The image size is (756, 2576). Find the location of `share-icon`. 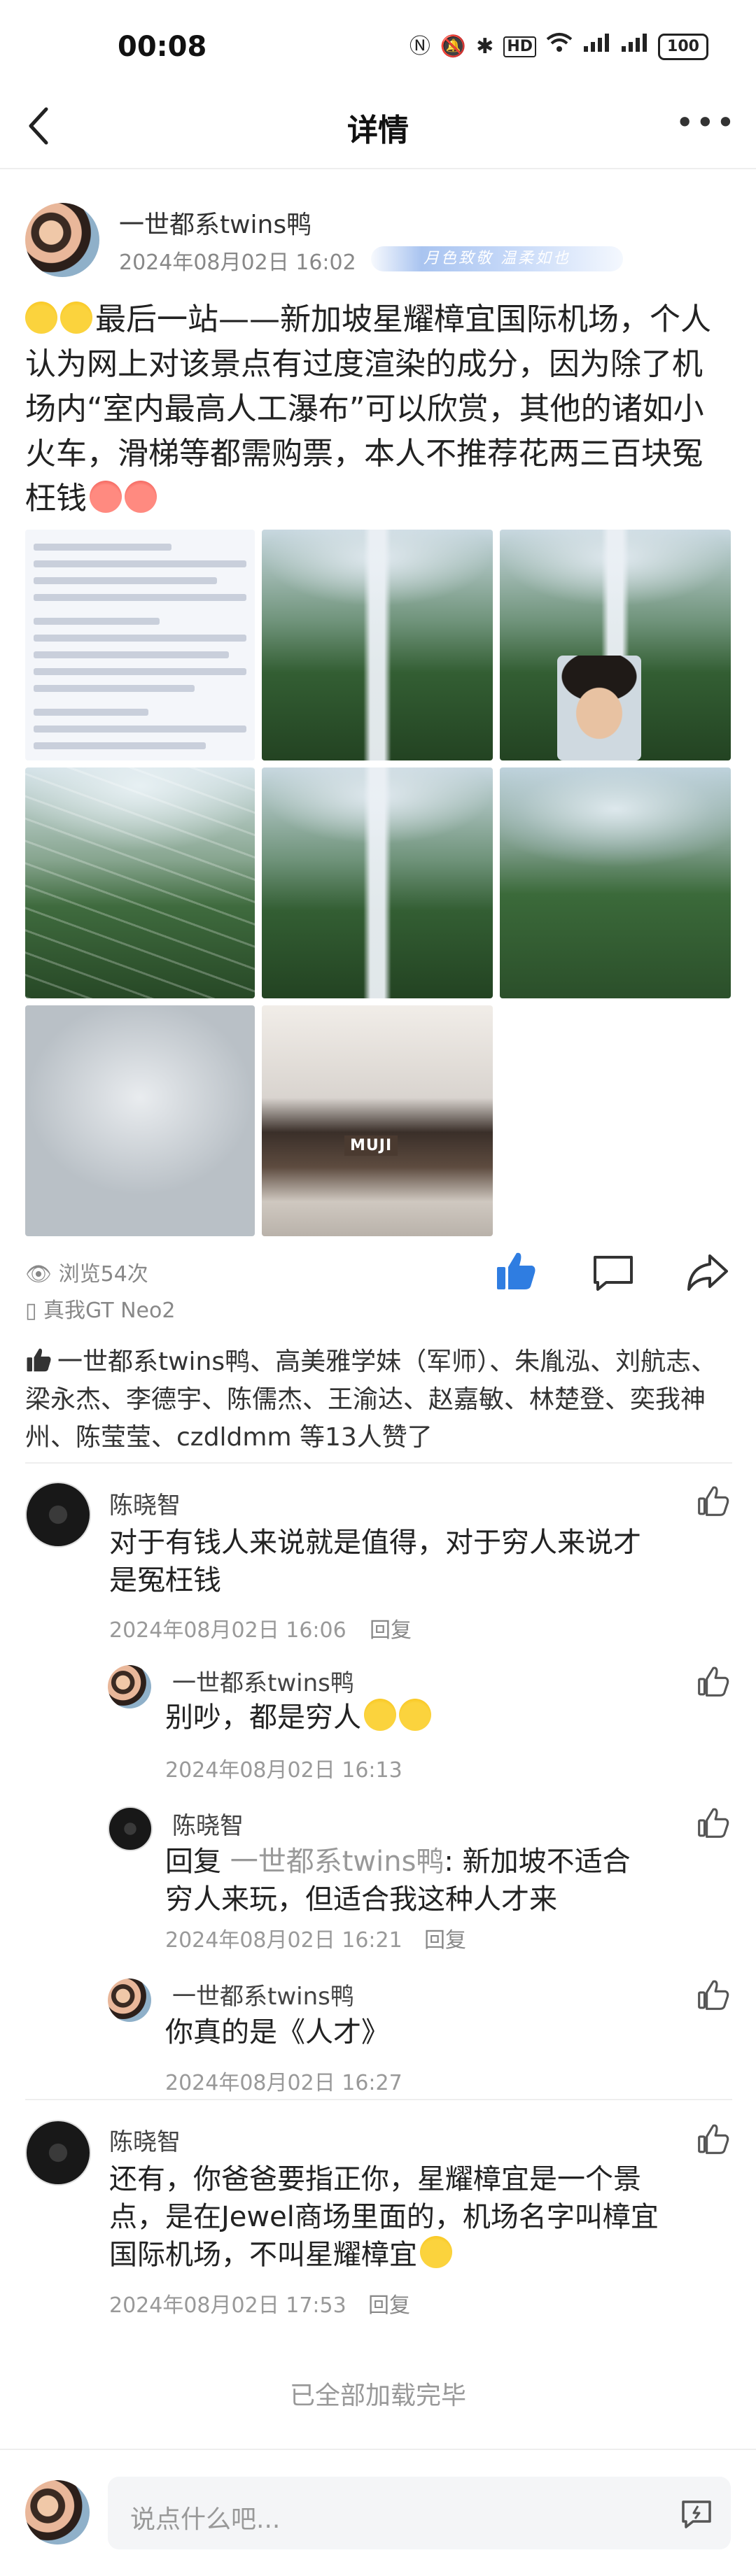

share-icon is located at coordinates (707, 1272).